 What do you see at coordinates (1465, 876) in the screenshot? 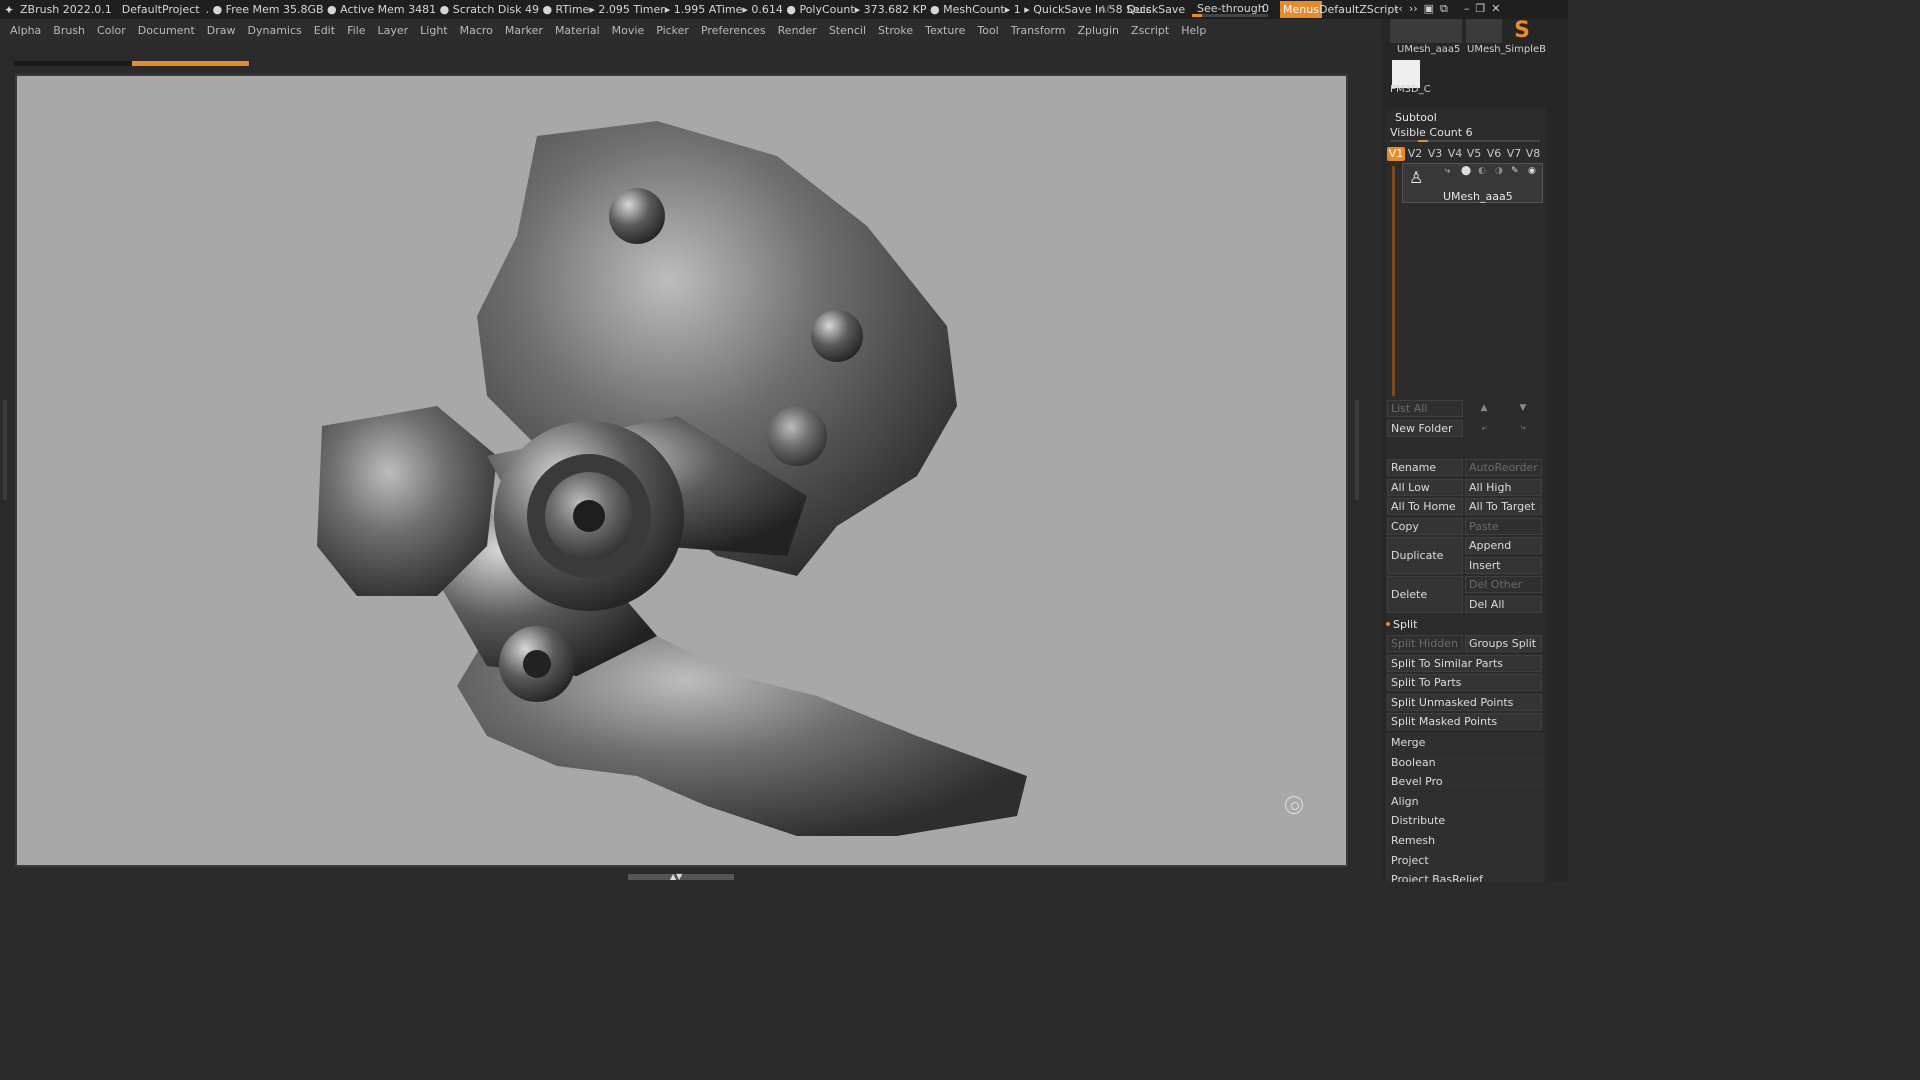
I see `project-basrelief-section: Project BasRelief` at bounding box center [1465, 876].